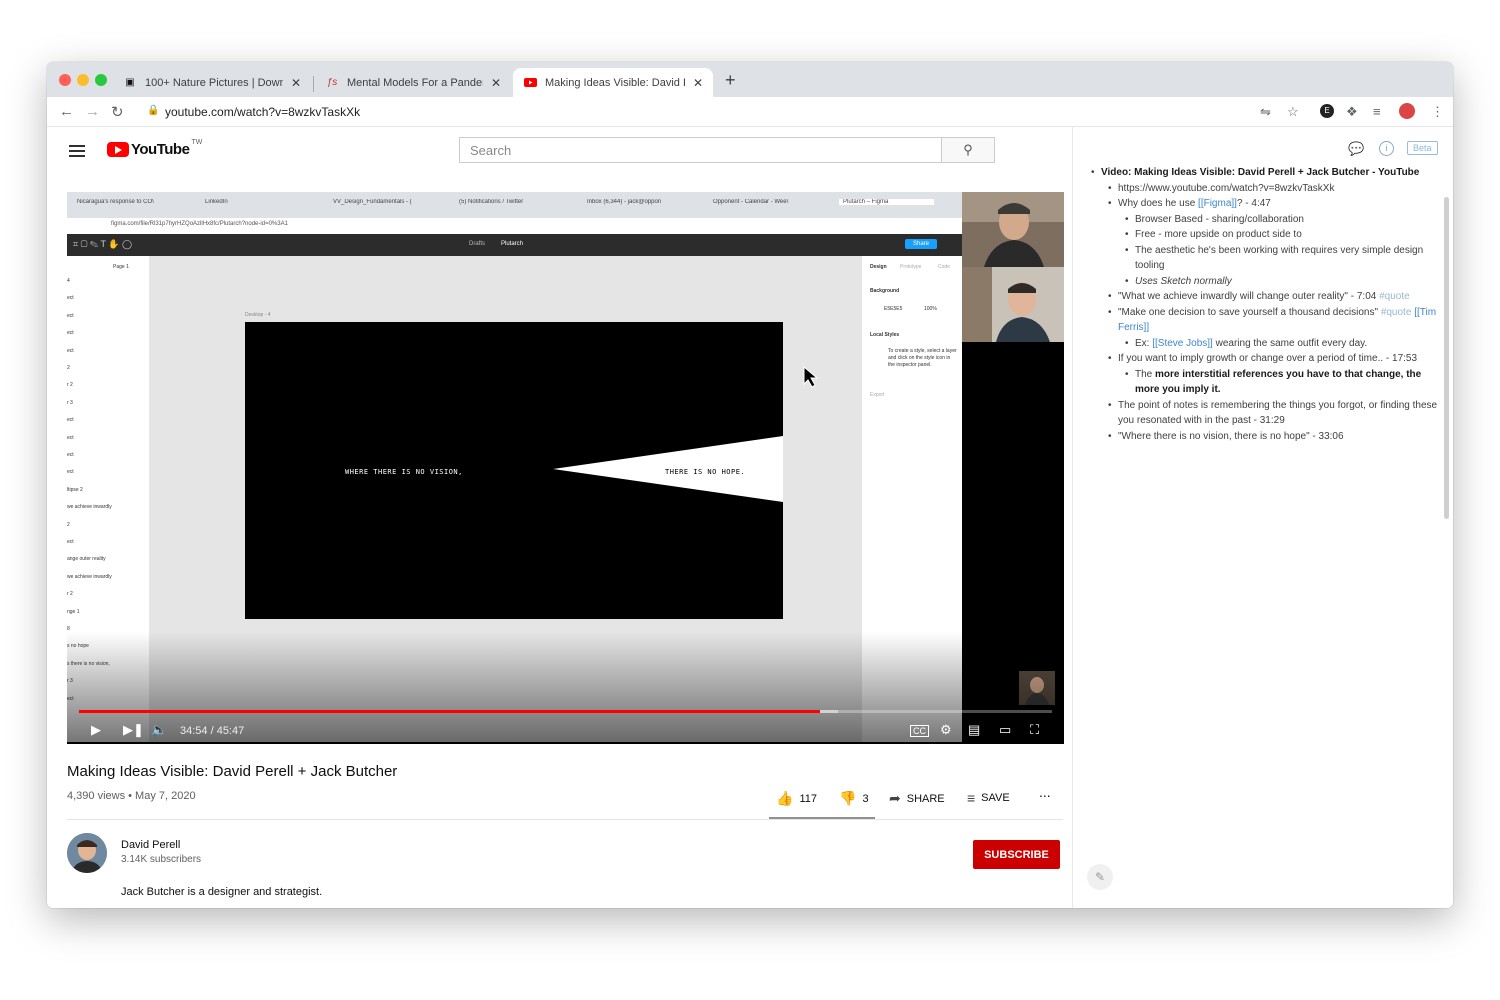 This screenshot has width=1500, height=1000. I want to click on search-button: ⚲, so click(968, 150).